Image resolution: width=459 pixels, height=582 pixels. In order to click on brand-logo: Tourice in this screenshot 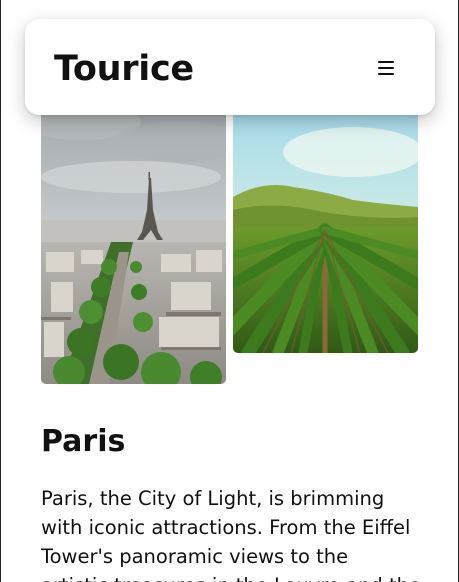, I will do `click(124, 69)`.